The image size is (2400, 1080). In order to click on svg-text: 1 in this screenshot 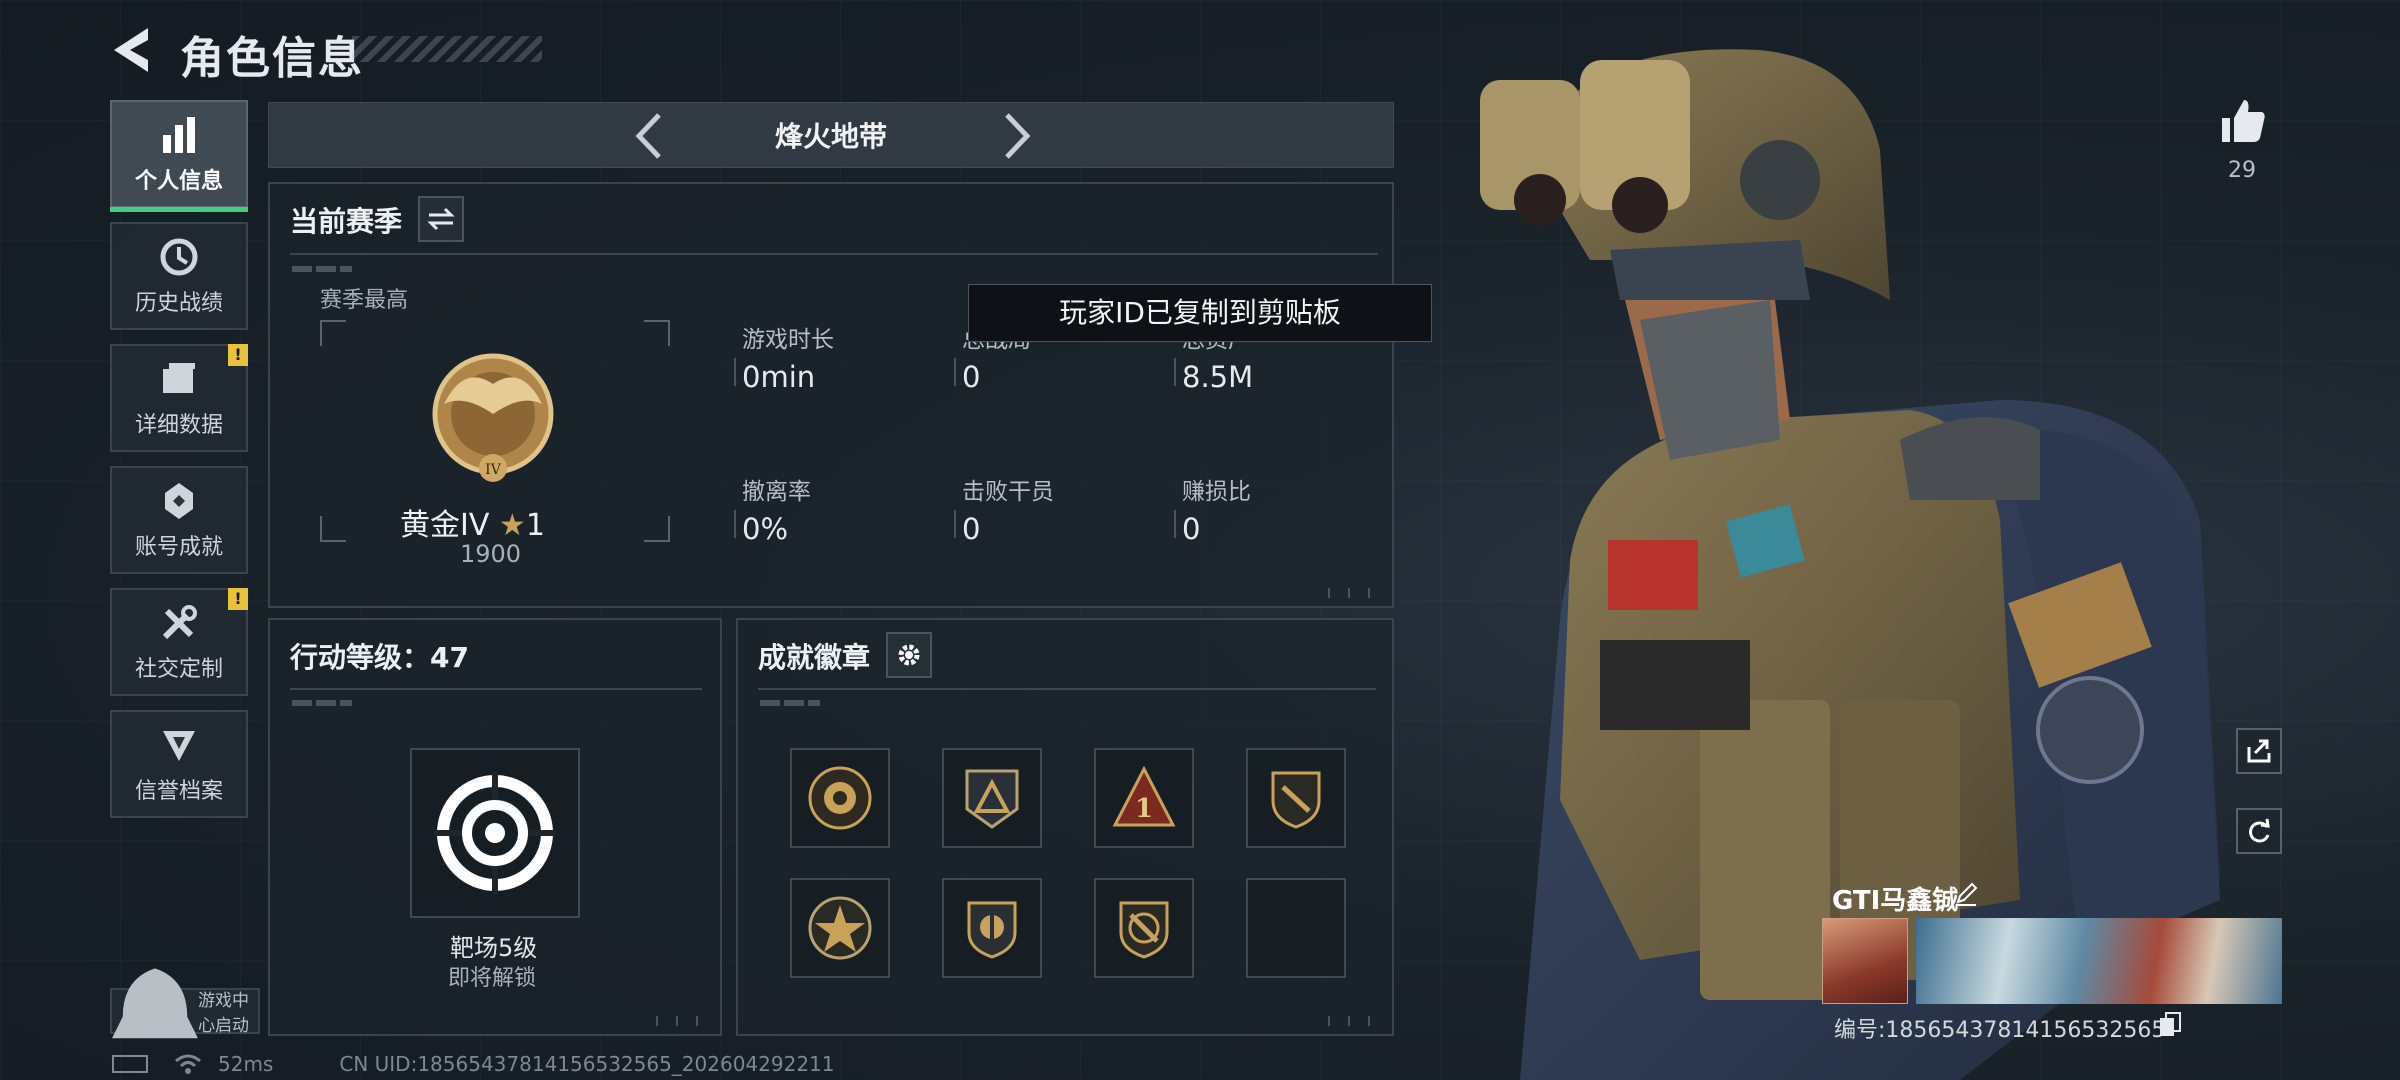, I will do `click(1144, 809)`.